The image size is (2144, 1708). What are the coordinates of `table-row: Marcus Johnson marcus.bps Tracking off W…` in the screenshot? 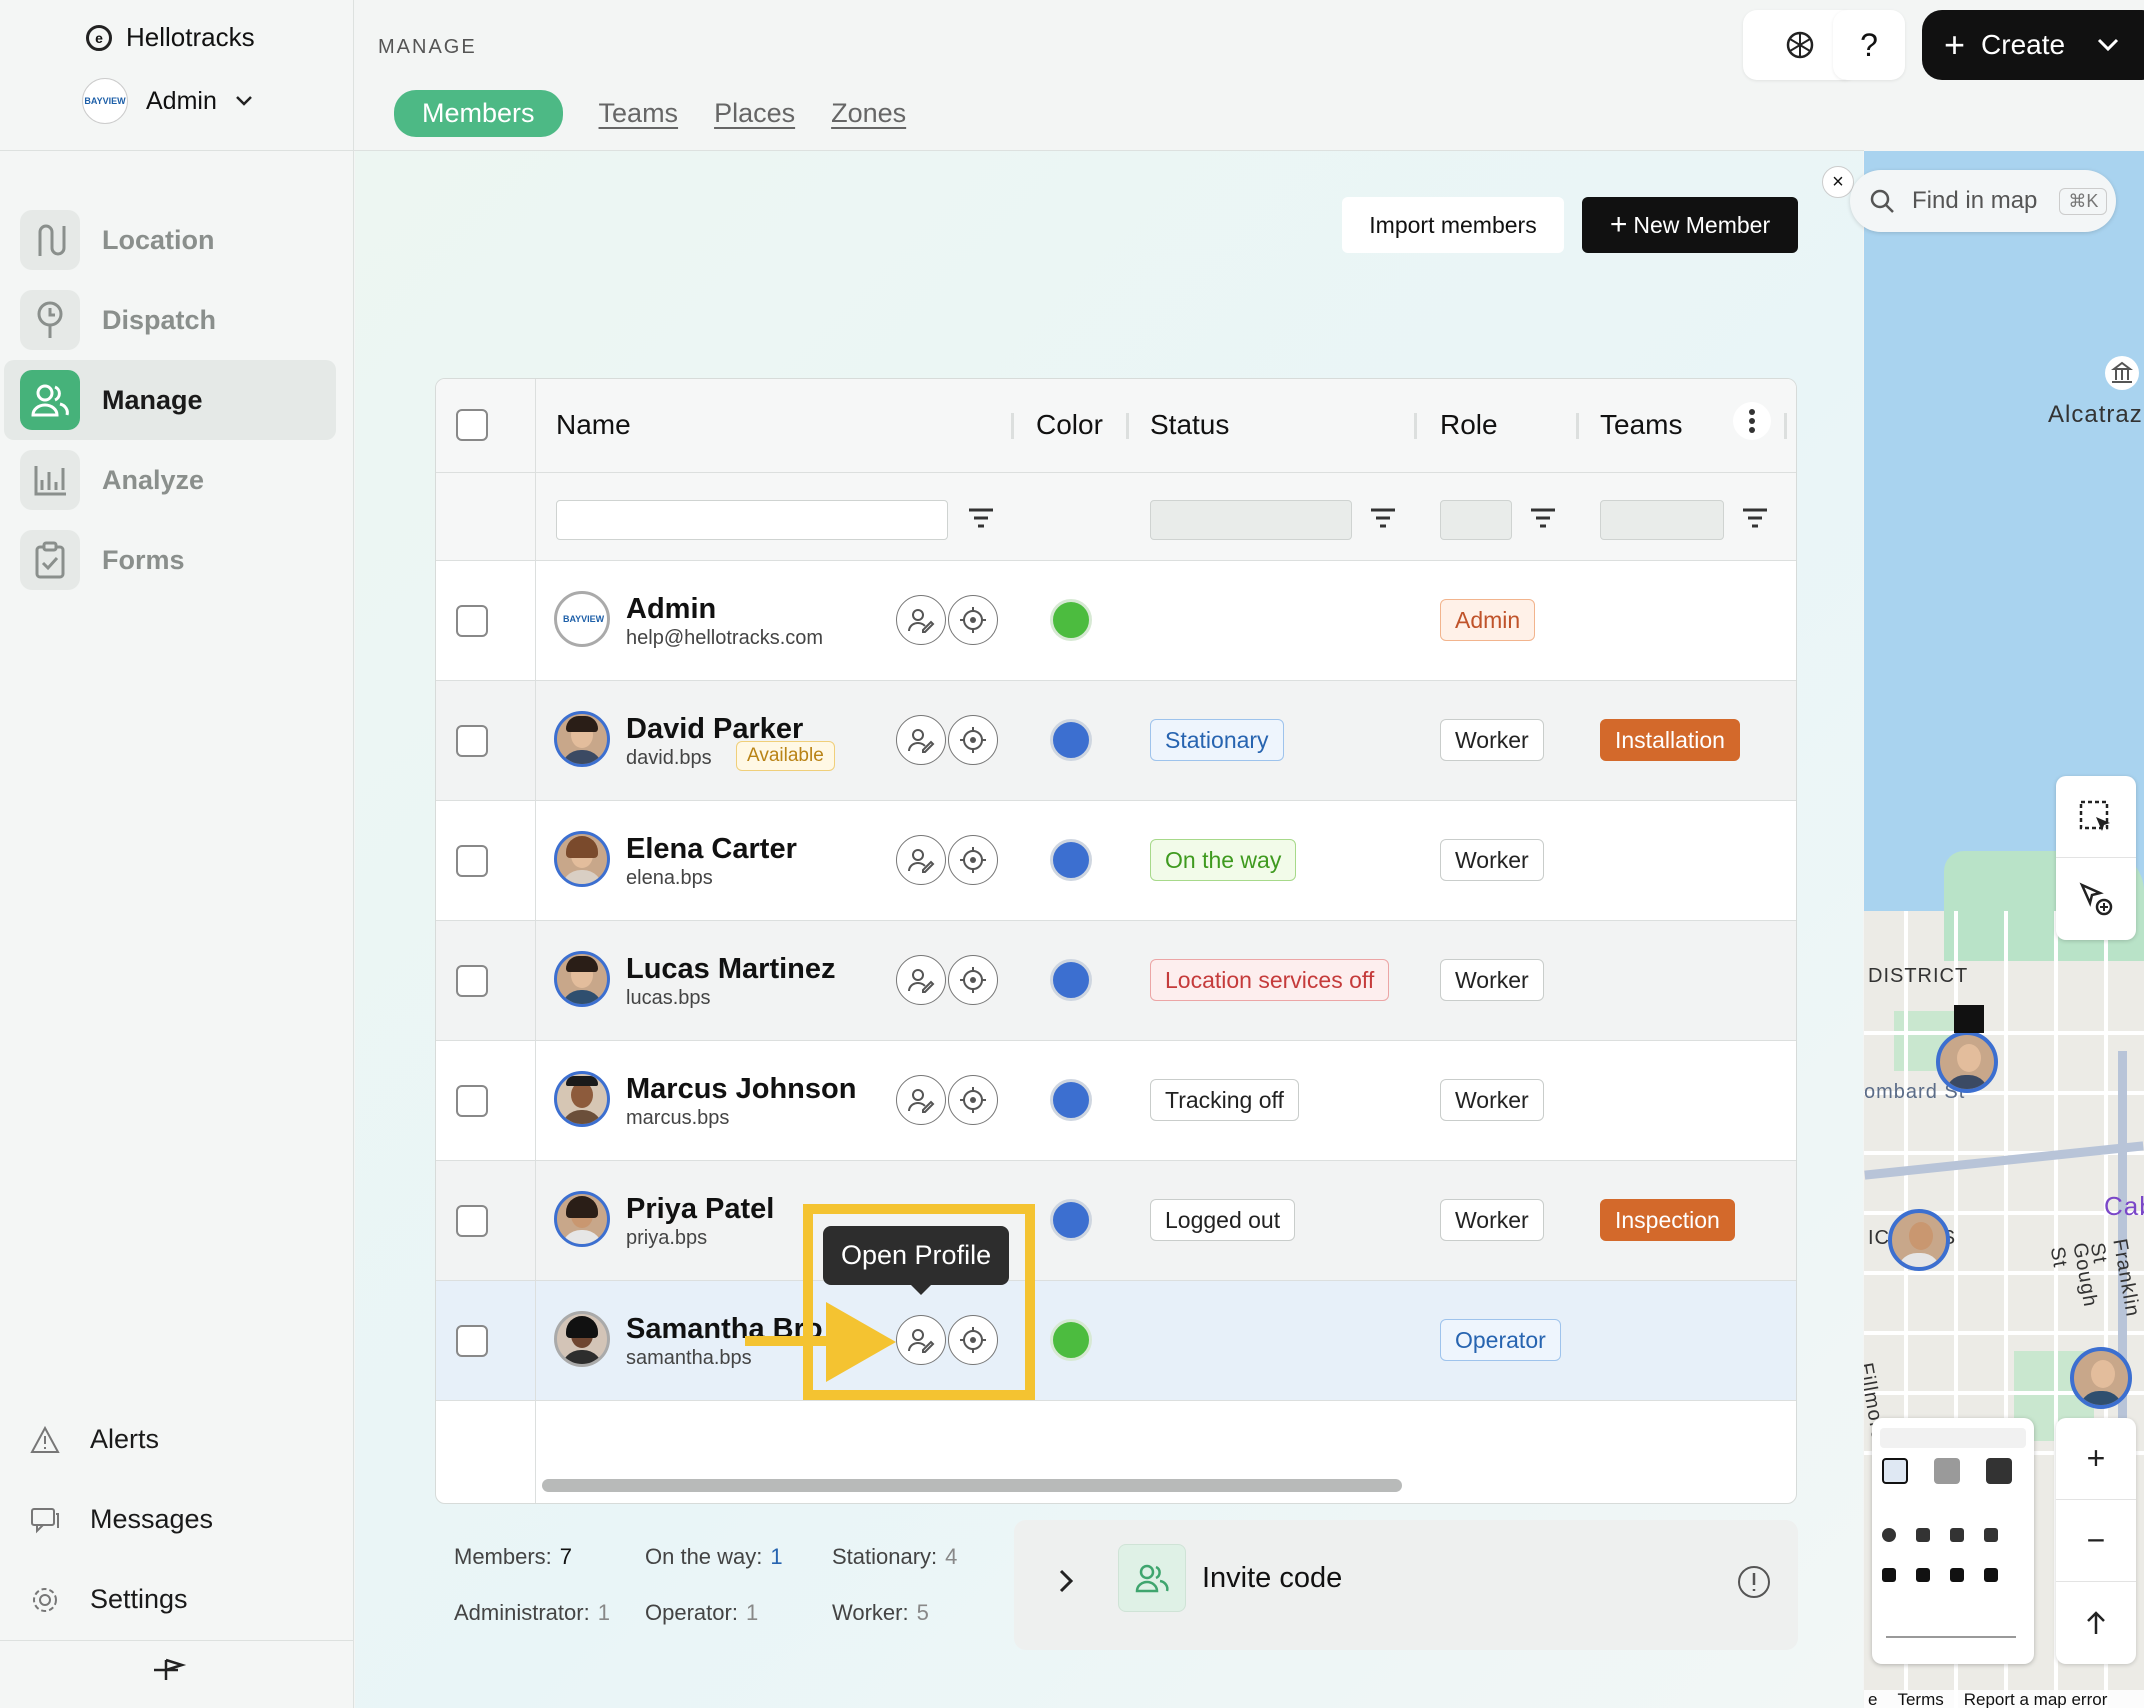 It's located at (1116, 1101).